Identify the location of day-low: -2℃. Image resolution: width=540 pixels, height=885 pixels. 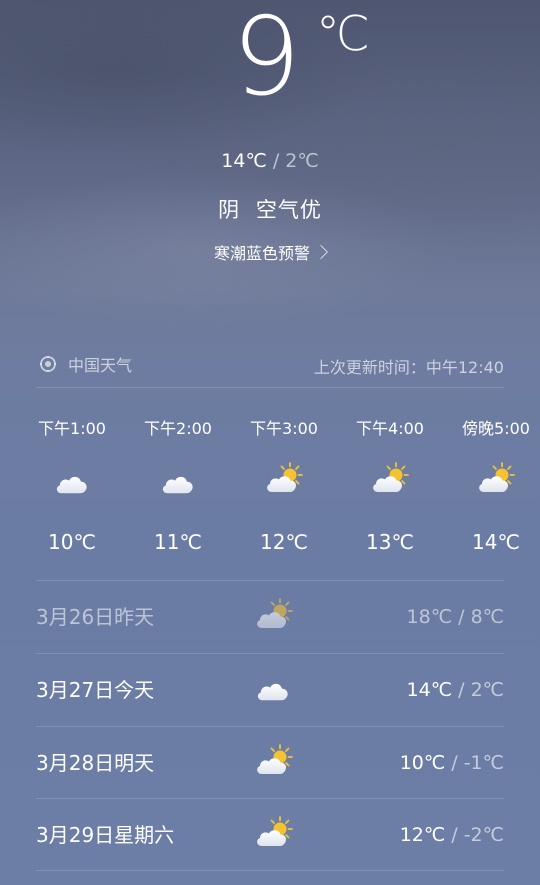
(483, 835).